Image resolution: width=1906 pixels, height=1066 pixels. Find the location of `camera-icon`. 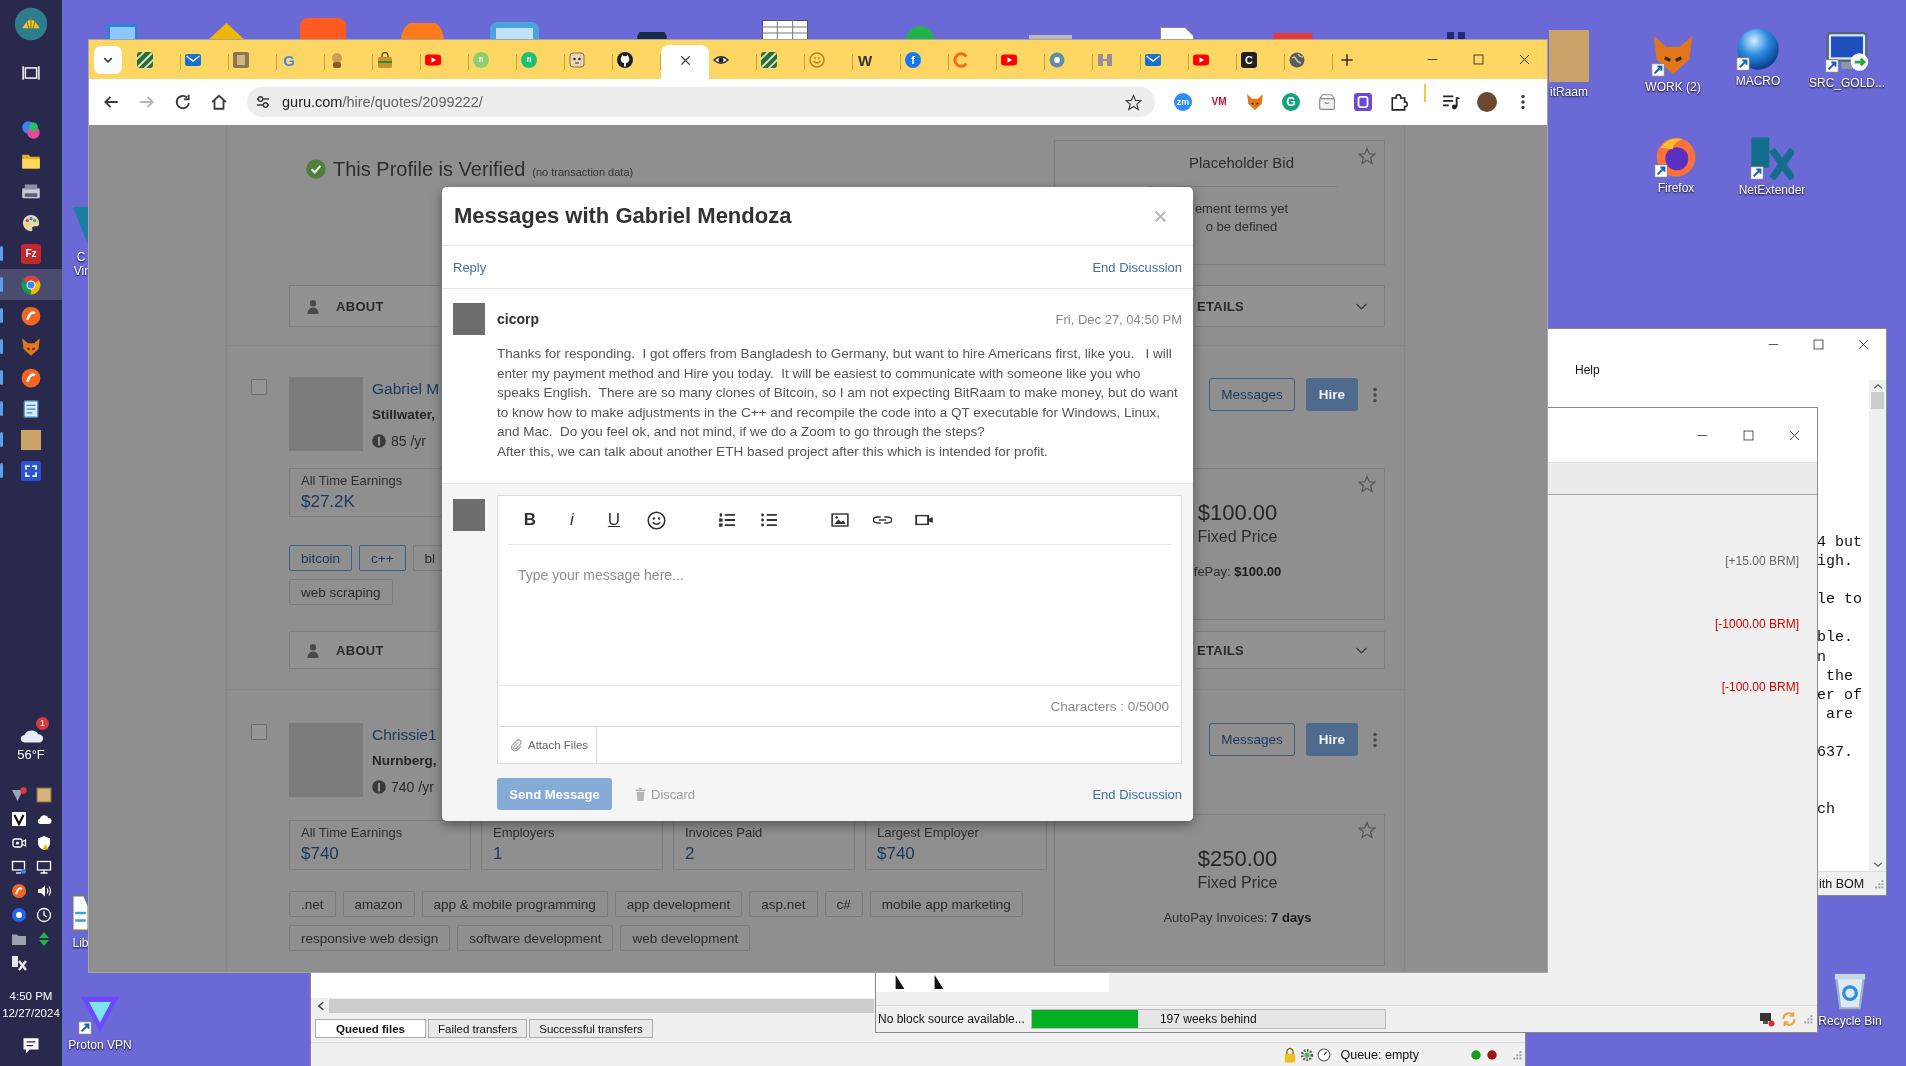

camera-icon is located at coordinates (18, 843).